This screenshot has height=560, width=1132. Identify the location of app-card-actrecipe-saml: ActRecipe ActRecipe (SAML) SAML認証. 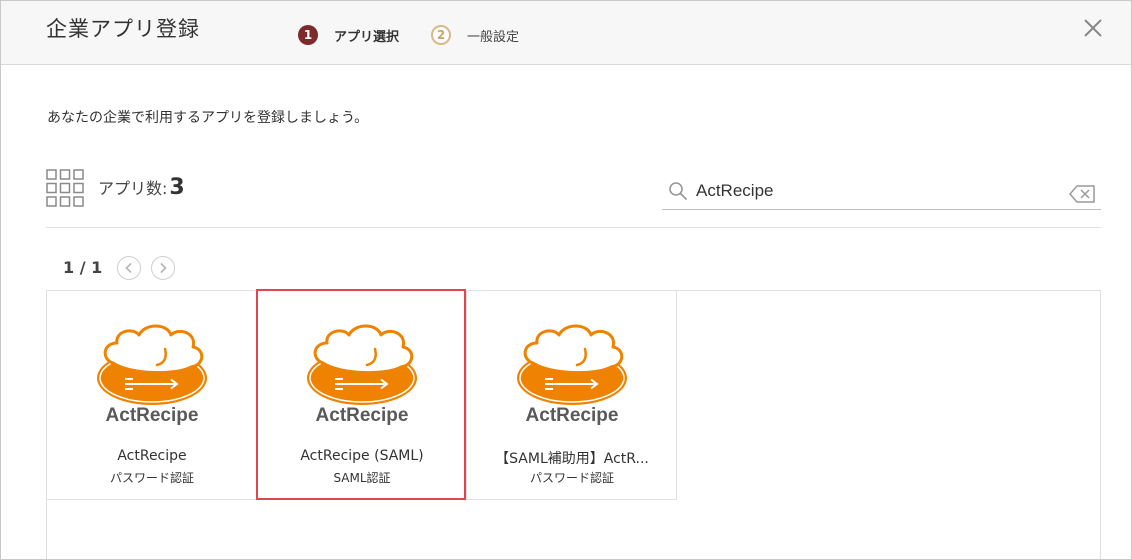
(362, 395).